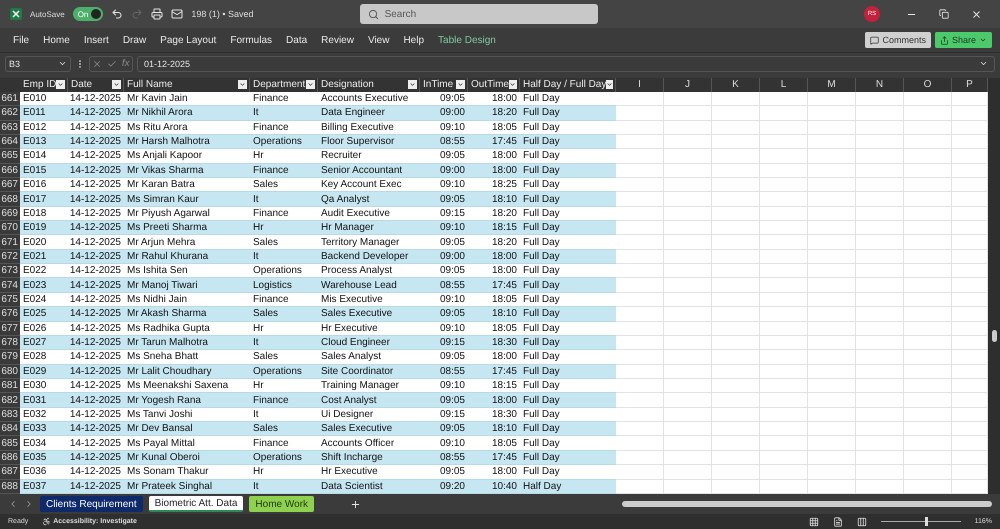 The image size is (1000, 529). Describe the element at coordinates (10, 271) in the screenshot. I see `row-number: 673` at that location.